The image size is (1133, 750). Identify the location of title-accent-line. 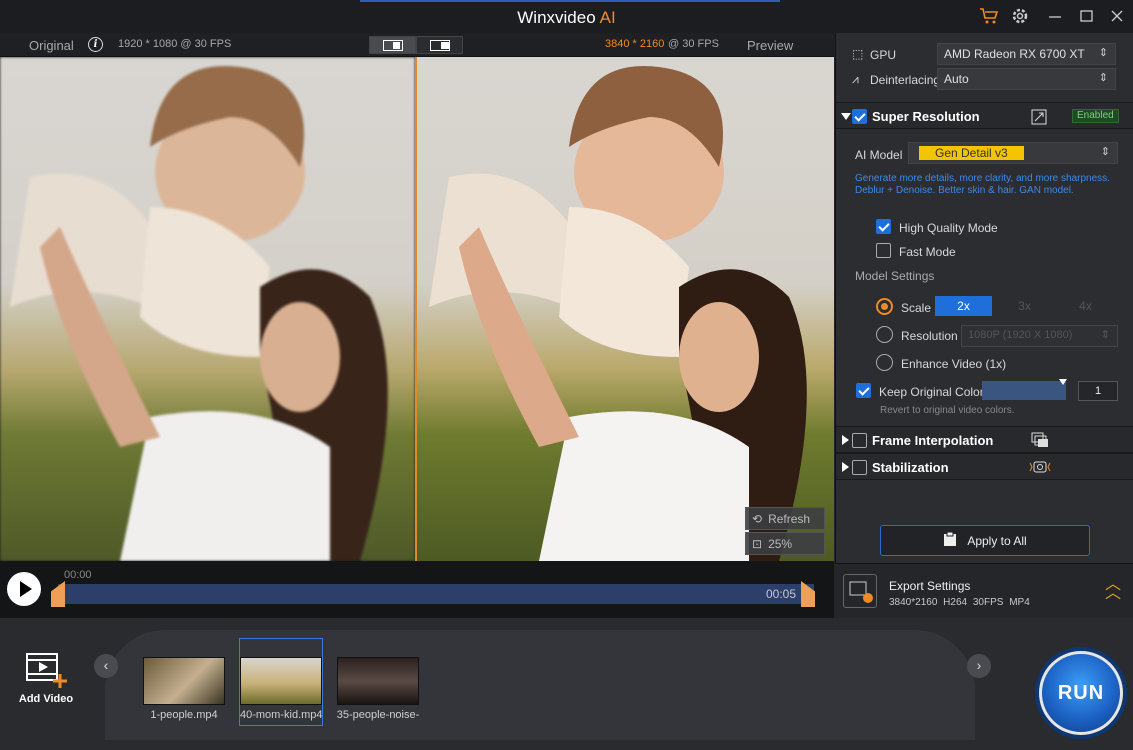
(570, 1).